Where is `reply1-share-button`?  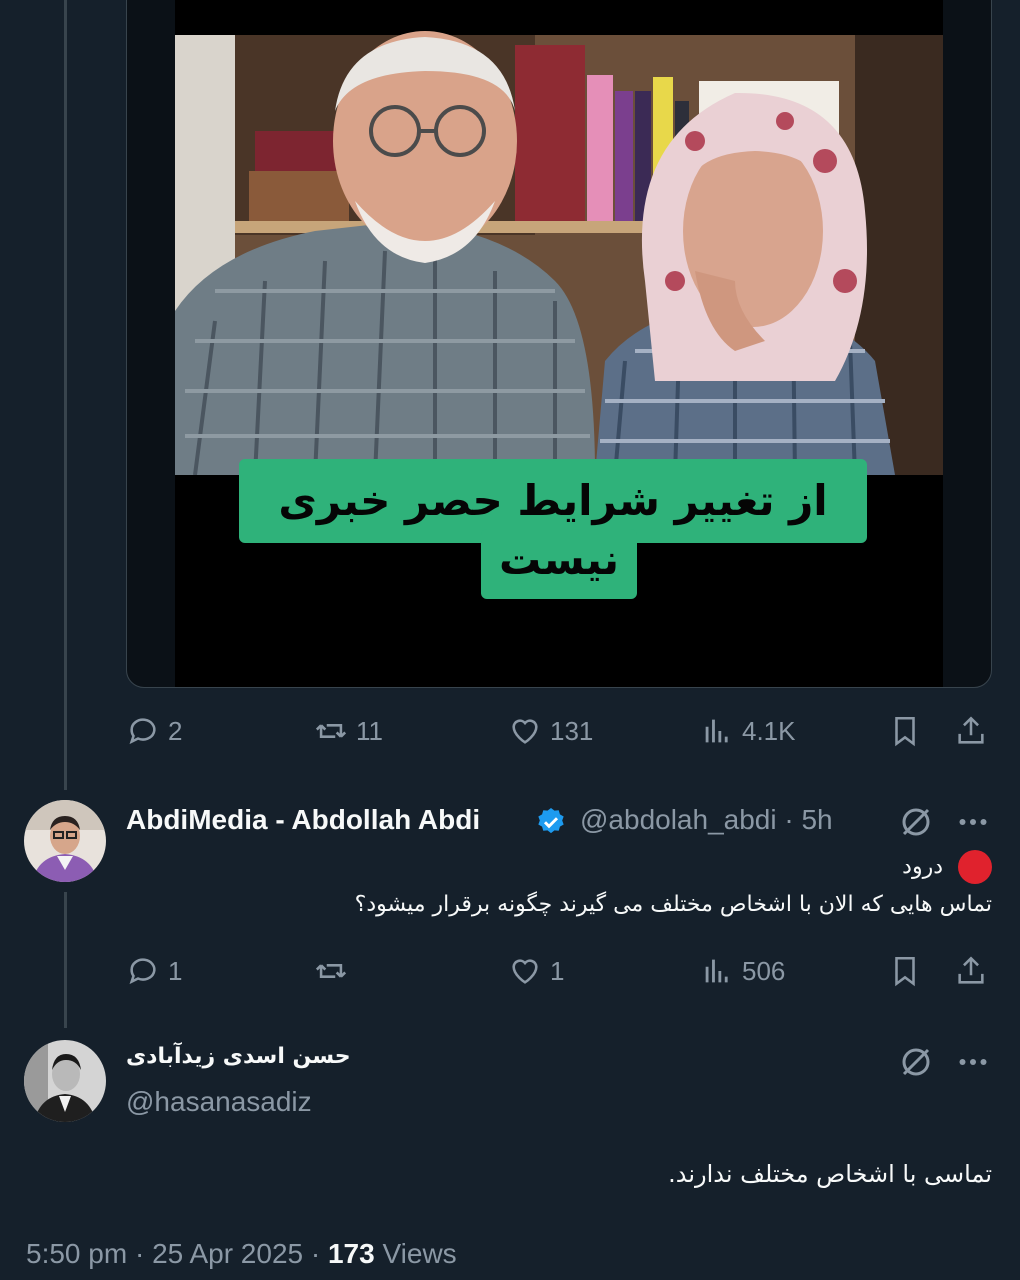
reply1-share-button is located at coordinates (971, 971).